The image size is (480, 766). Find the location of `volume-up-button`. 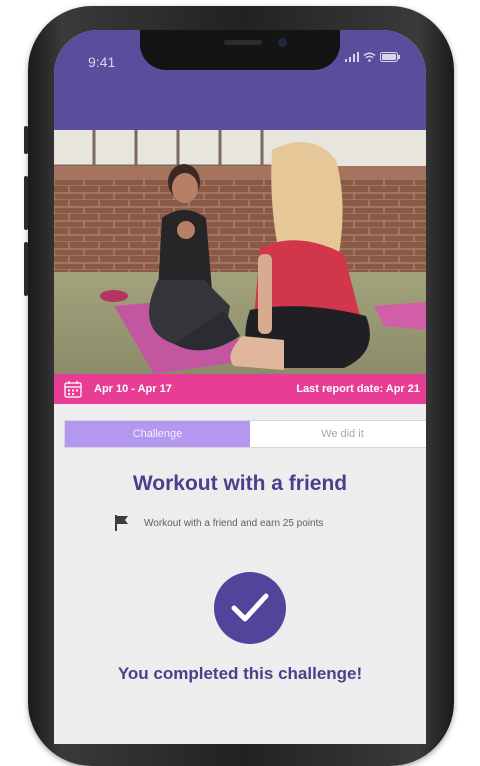

volume-up-button is located at coordinates (26, 203).